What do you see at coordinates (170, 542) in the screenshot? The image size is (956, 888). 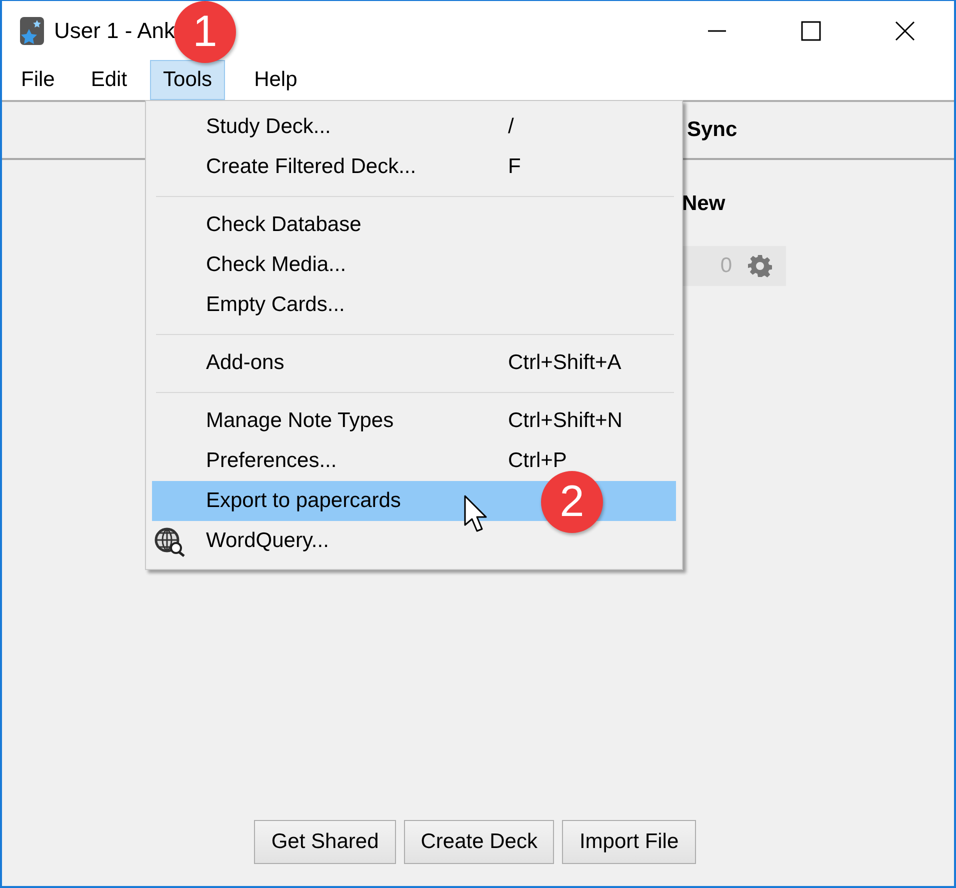 I see `globe-search-icon` at bounding box center [170, 542].